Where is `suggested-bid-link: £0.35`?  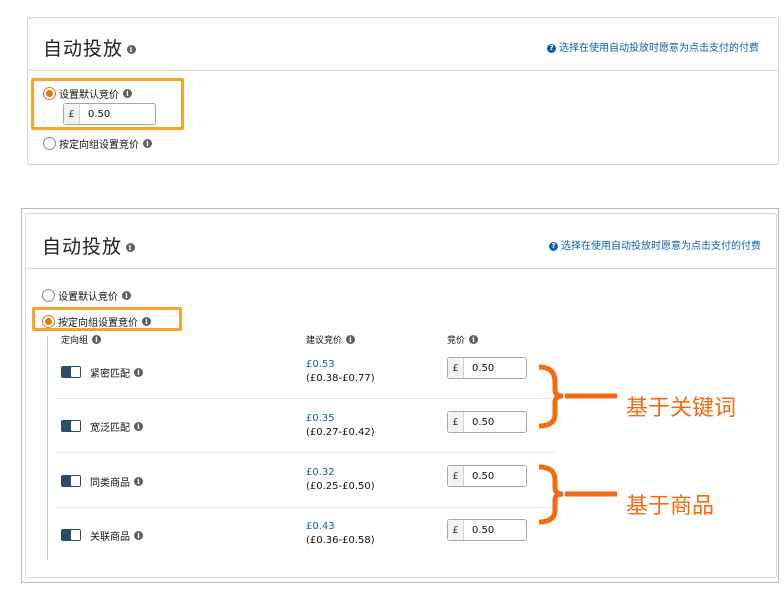
suggested-bid-link: £0.35 is located at coordinates (340, 419).